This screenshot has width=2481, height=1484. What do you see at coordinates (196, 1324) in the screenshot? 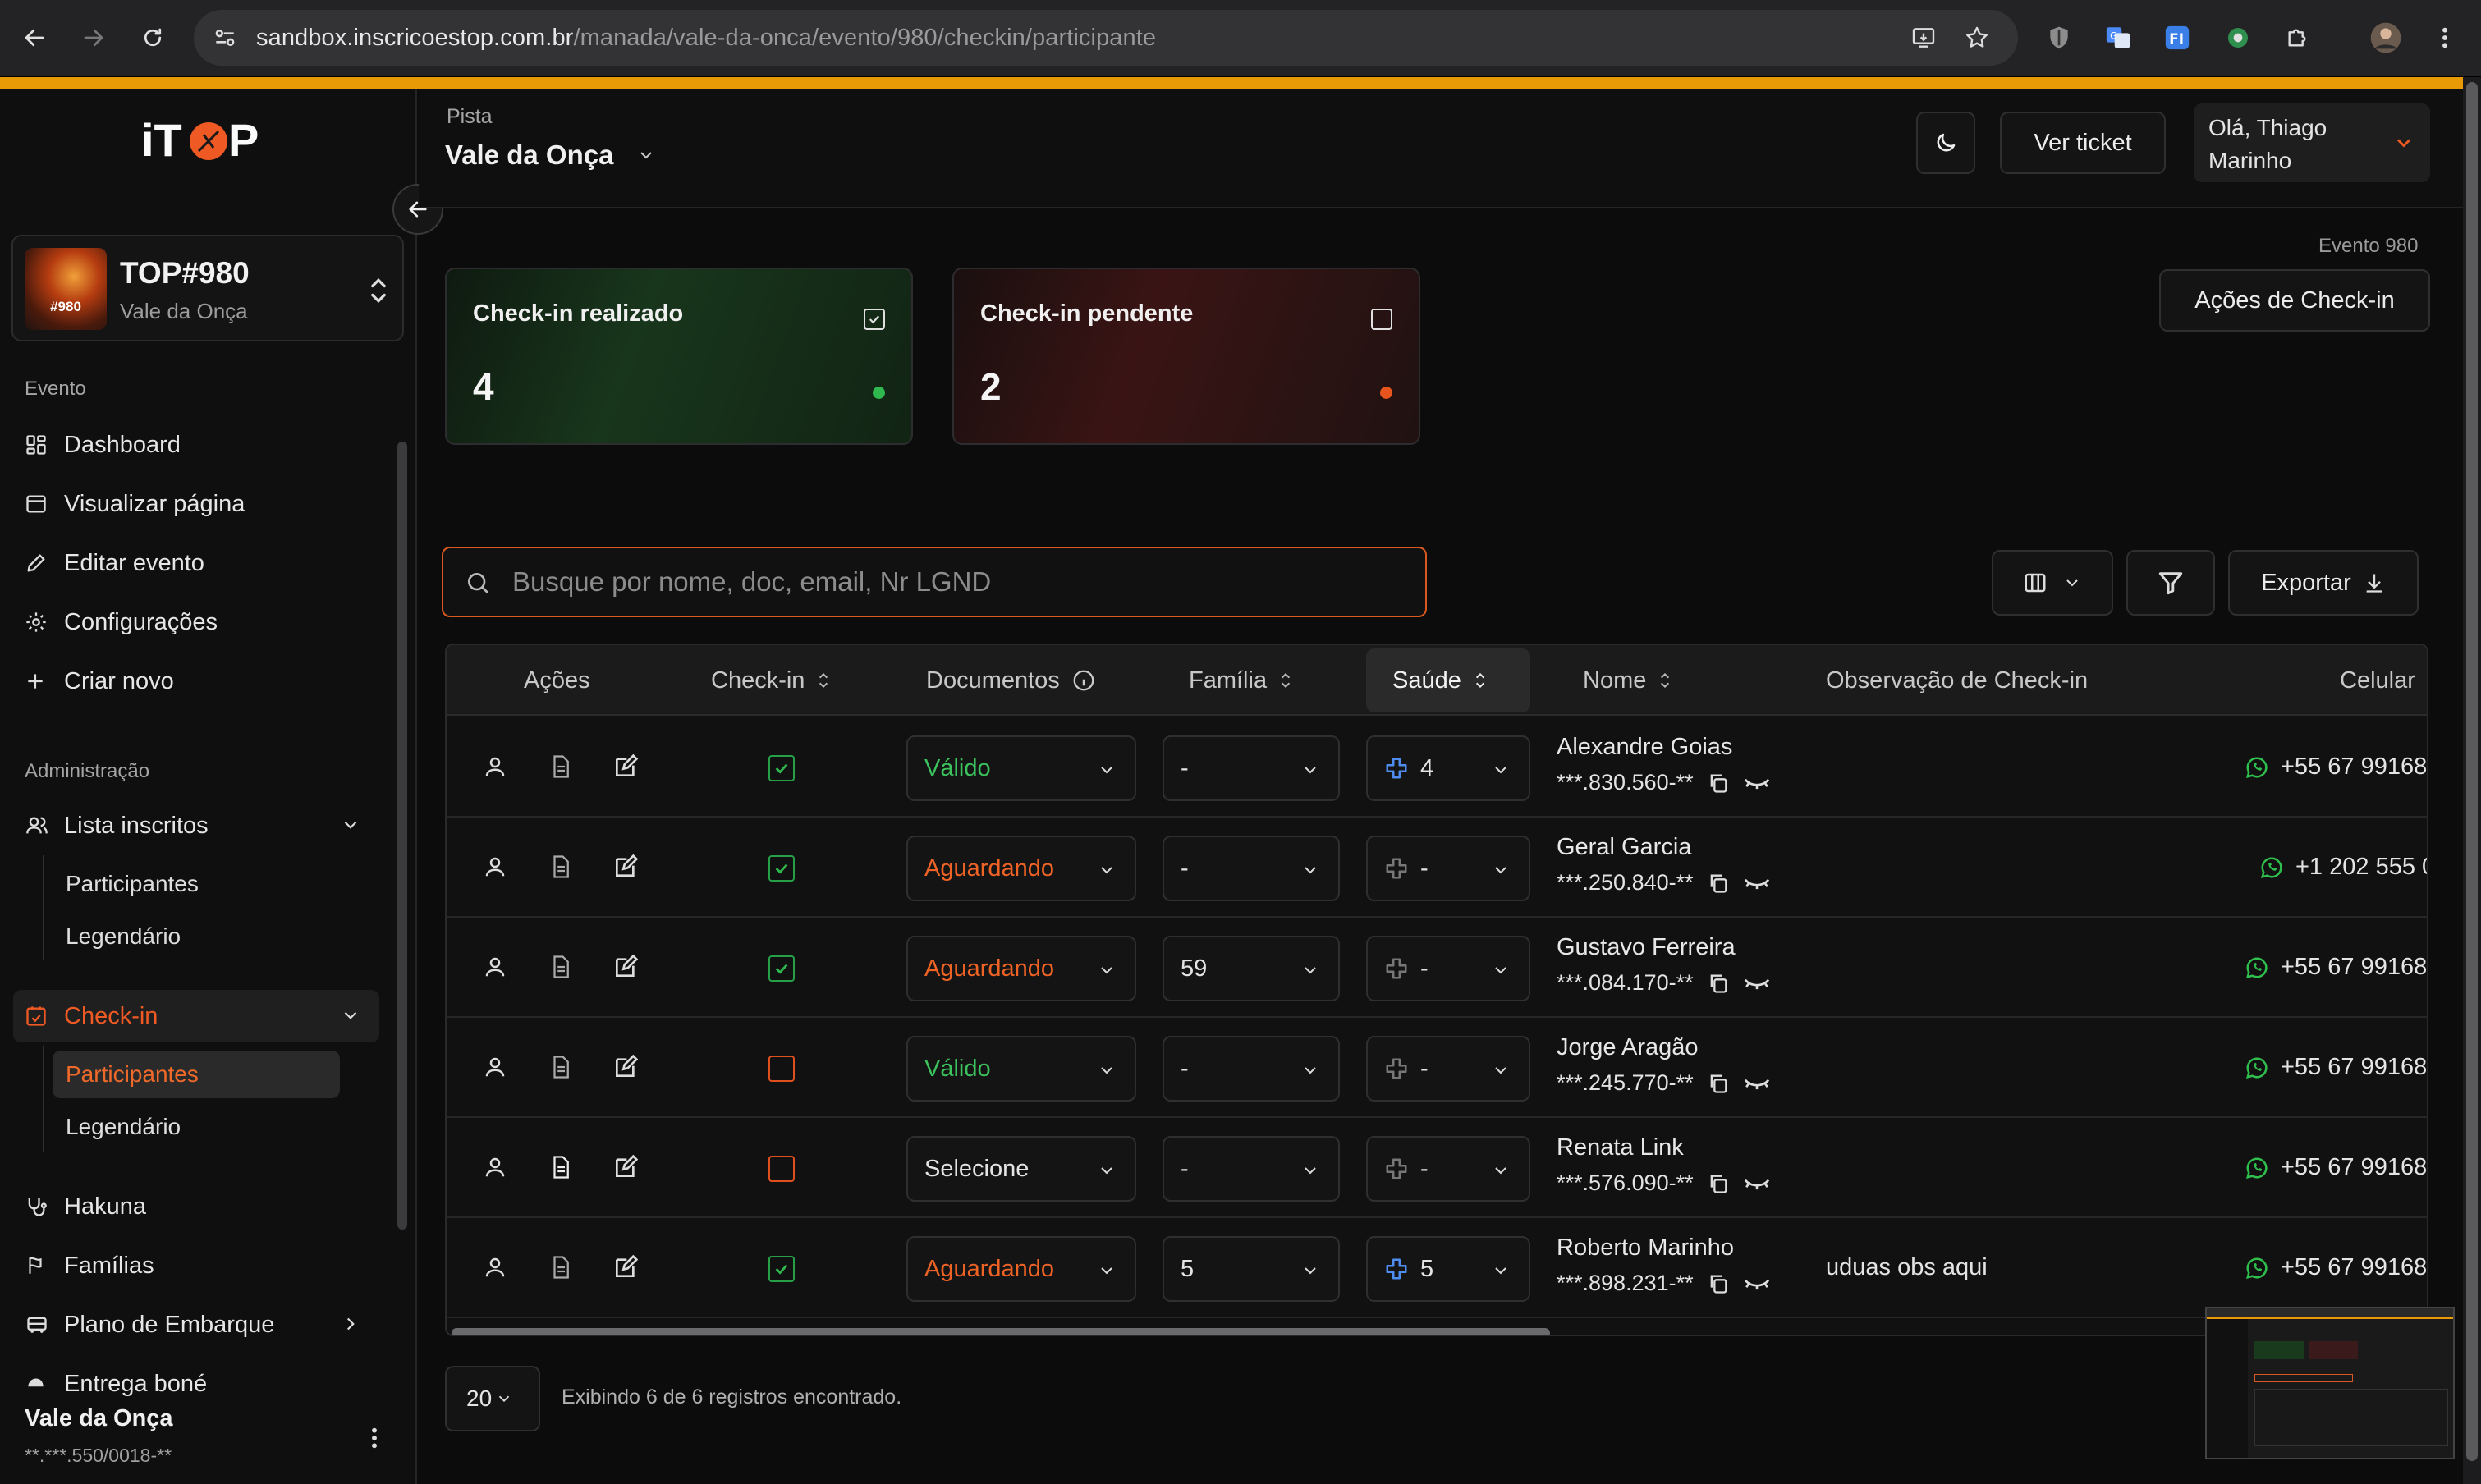
I see `sidebar-item-plano-embarque: Plano de Embarque` at bounding box center [196, 1324].